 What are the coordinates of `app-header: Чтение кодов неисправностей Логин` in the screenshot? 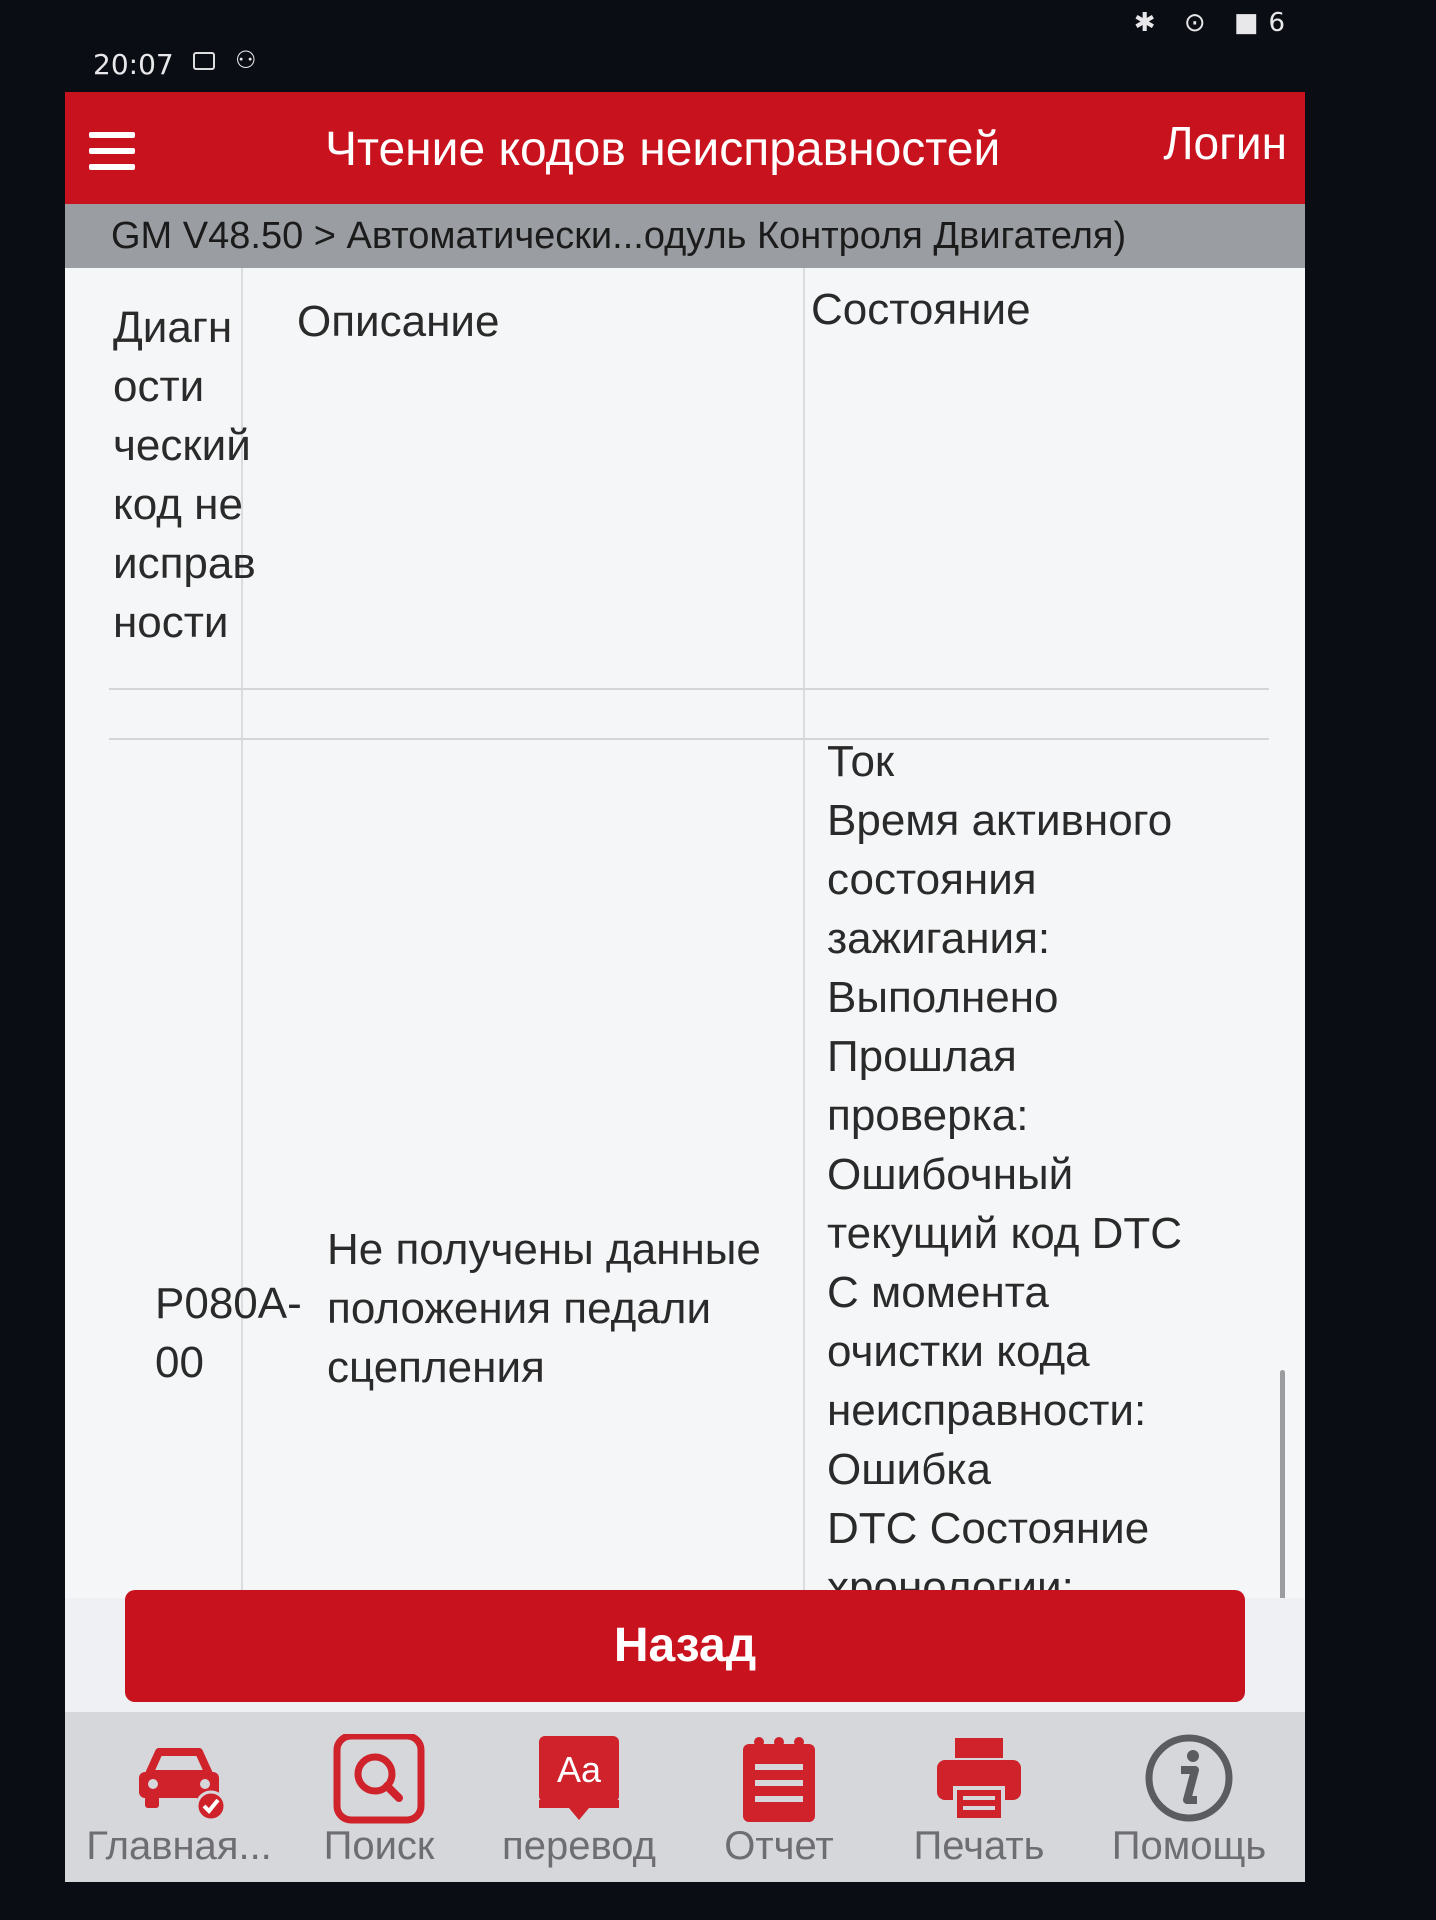 It's located at (685, 148).